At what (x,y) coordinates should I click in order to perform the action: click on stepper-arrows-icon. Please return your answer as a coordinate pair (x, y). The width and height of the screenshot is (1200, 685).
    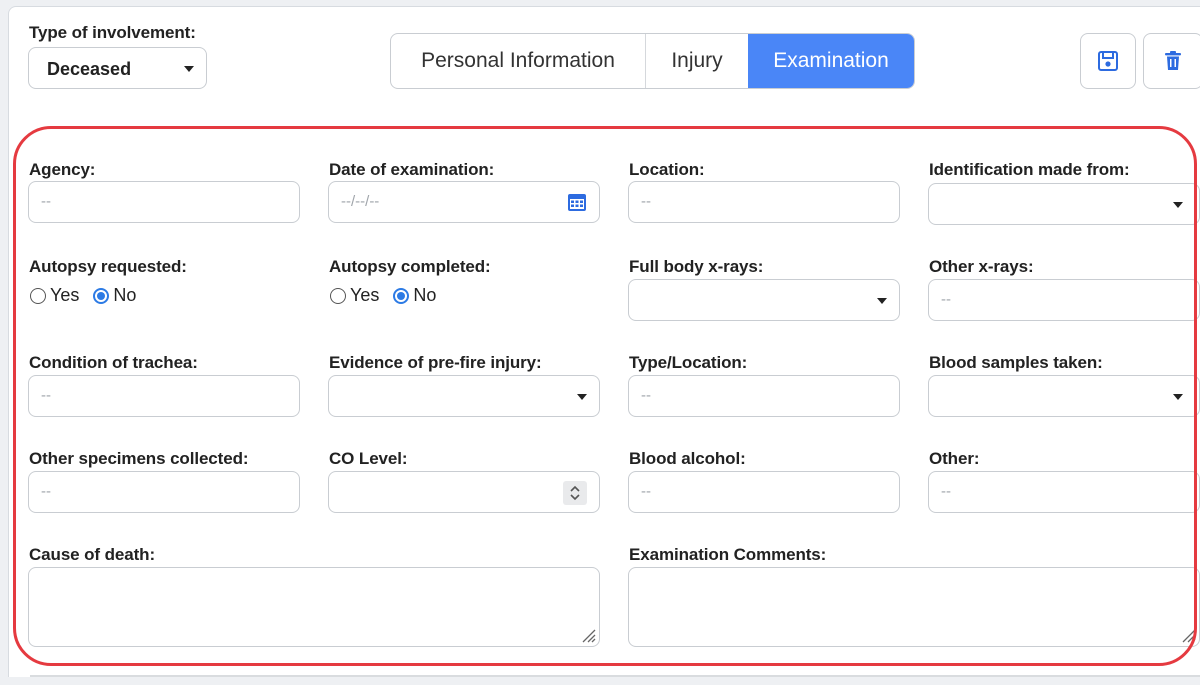
    Looking at the image, I should click on (575, 493).